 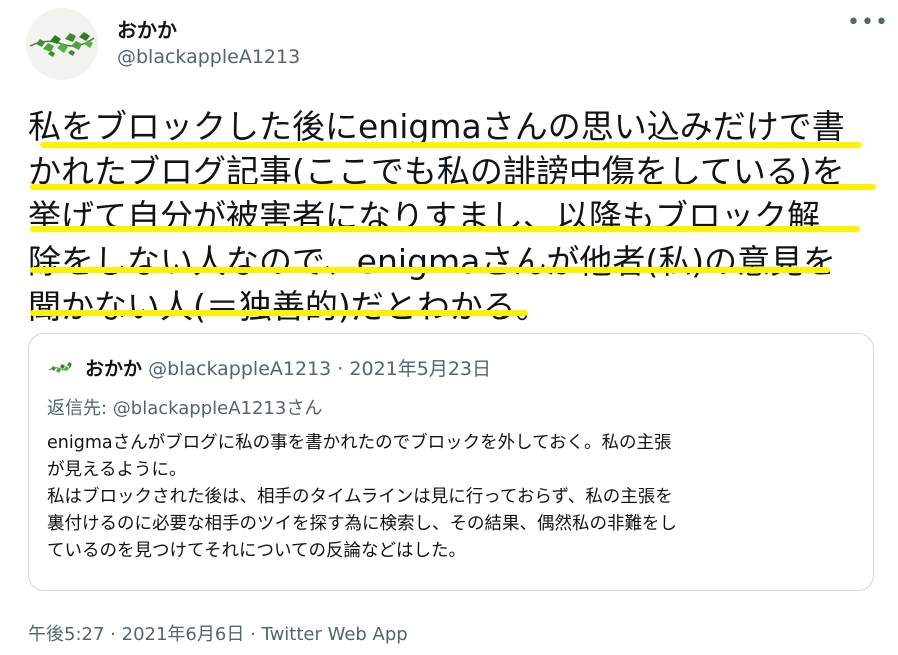 I want to click on quoted-line: 裏付けるのに必要な相手のツイを探す為に検索し、その結果、偶然私の非難をし, so click(x=362, y=524).